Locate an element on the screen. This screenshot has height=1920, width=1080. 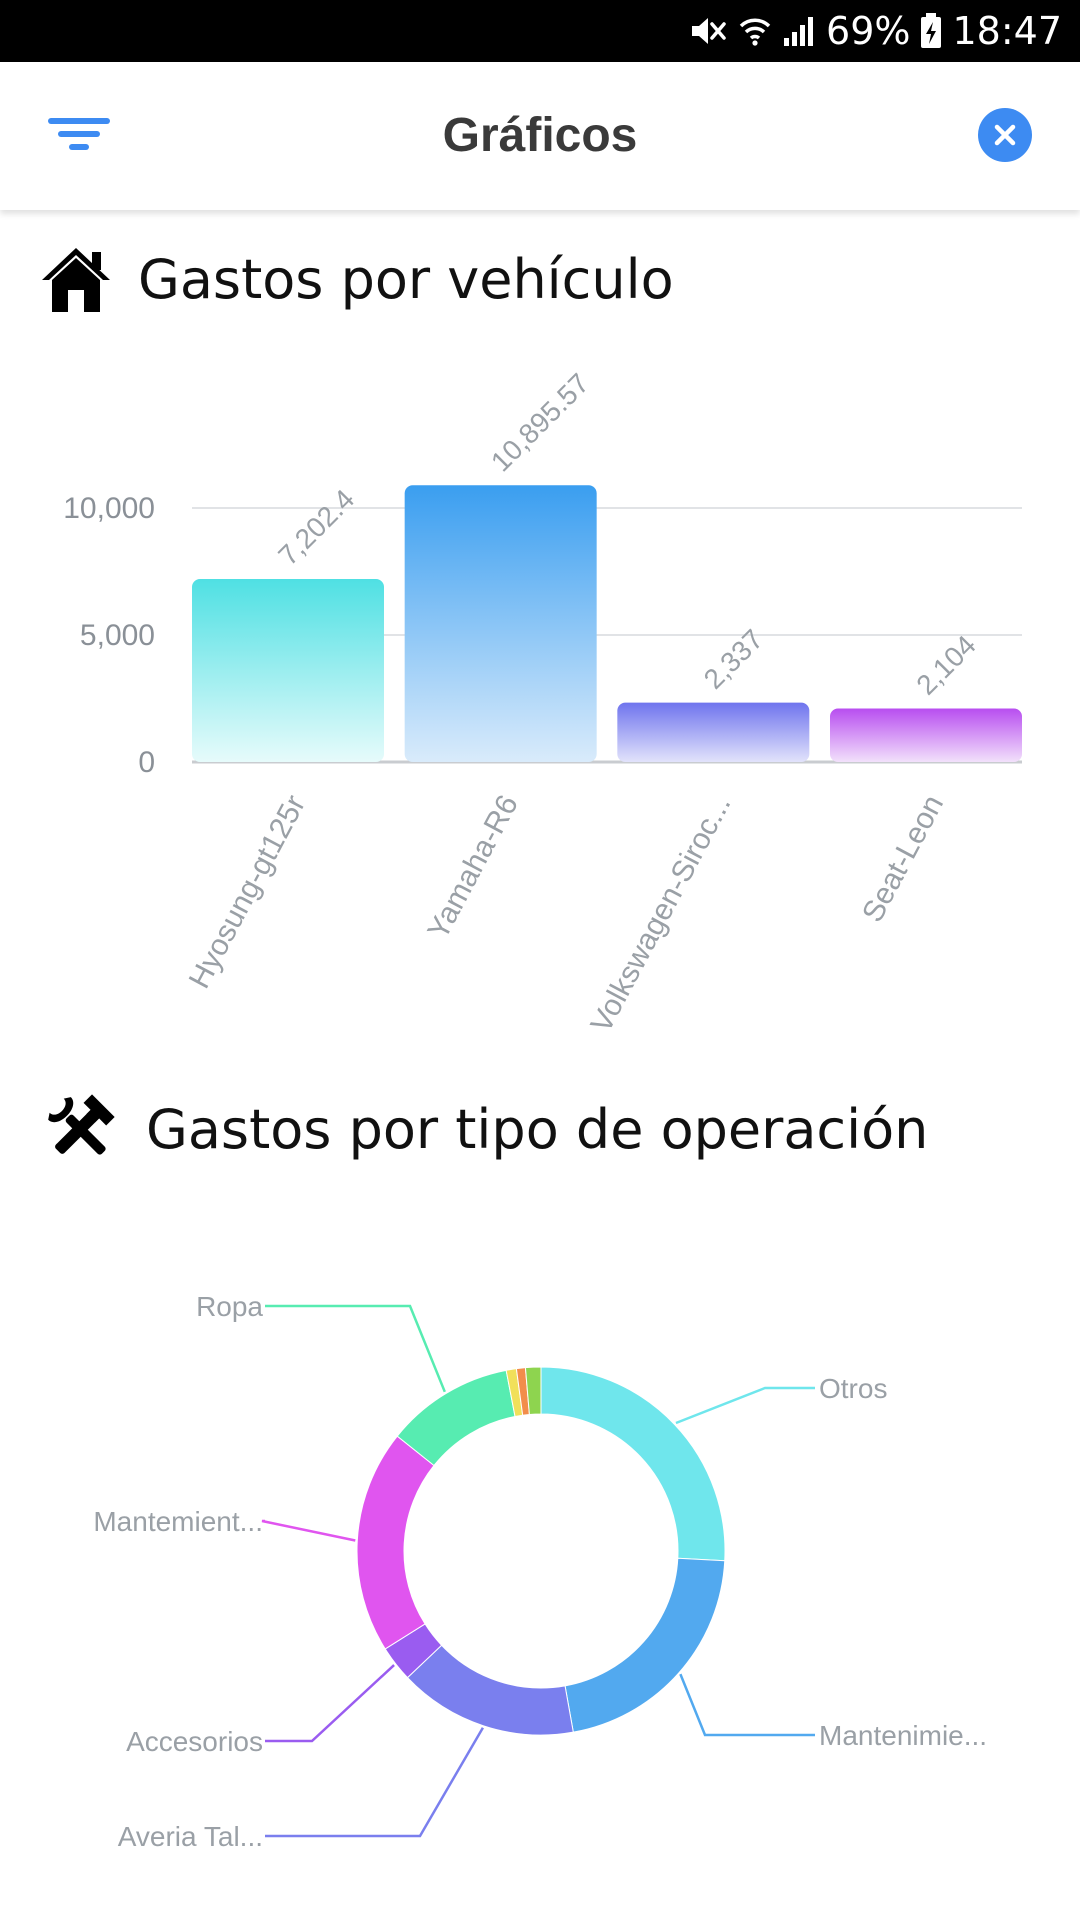
operation-section-title: Gastos por tipo de operación is located at coordinates (537, 1129).